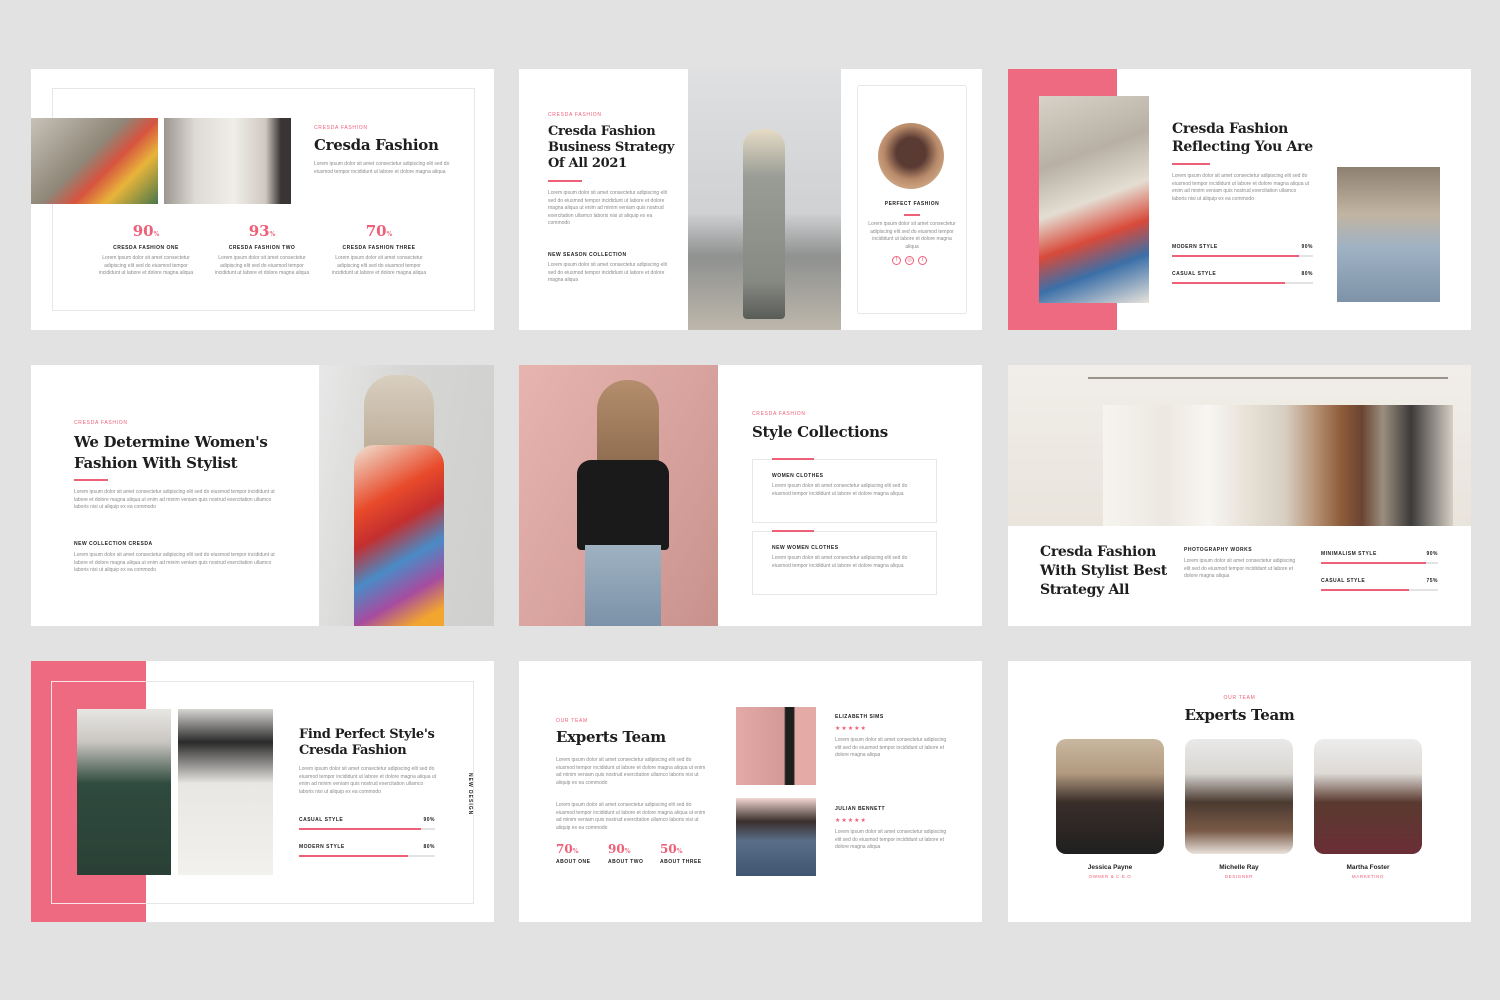 This screenshot has width=1500, height=1000. Describe the element at coordinates (573, 862) in the screenshot. I see `stat-label: About One` at that location.